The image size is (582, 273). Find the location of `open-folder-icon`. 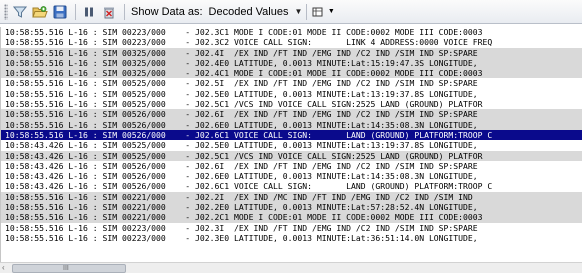

open-folder-icon is located at coordinates (40, 11).